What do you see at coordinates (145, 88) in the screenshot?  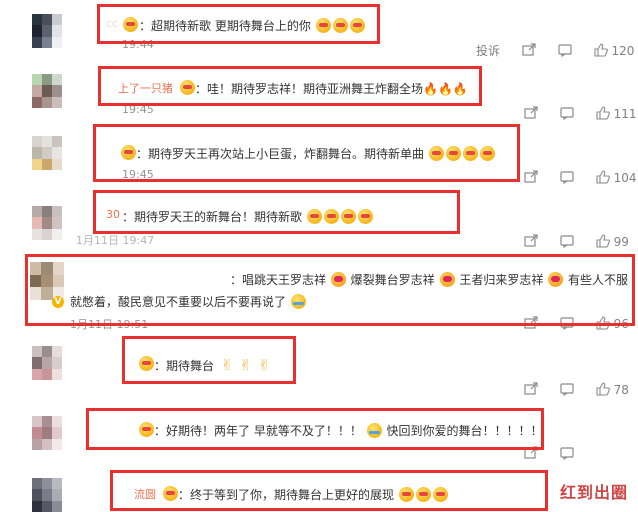 I see `username: 上了一只猪` at bounding box center [145, 88].